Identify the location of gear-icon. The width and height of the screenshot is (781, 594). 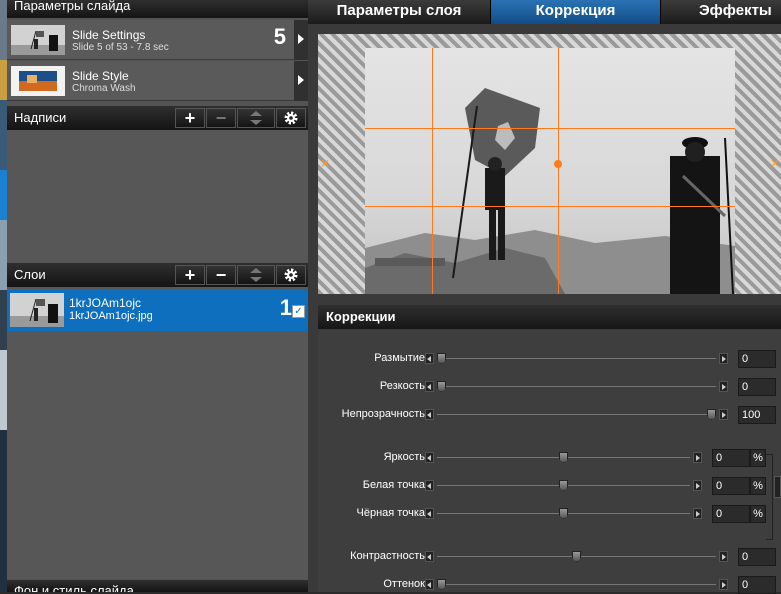
(291, 275).